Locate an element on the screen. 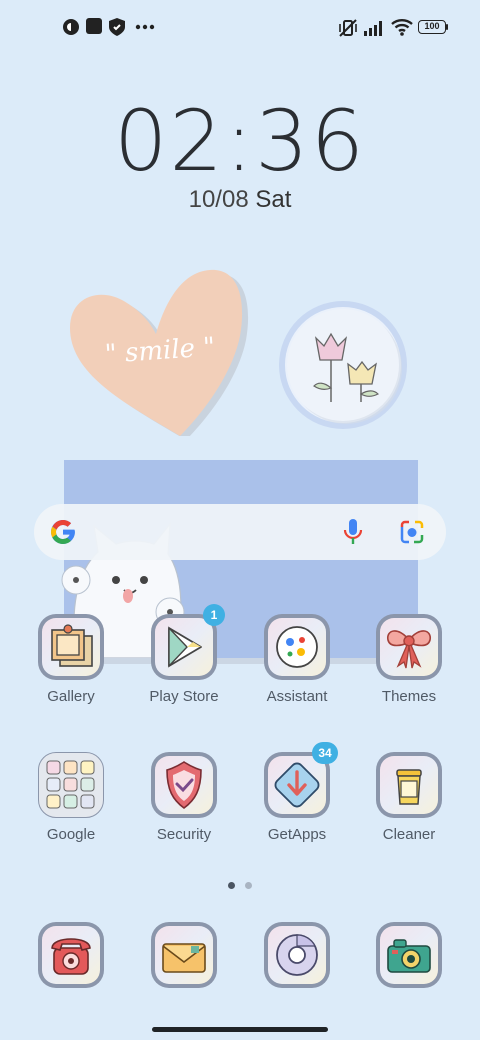  battery-indicator: 100 is located at coordinates (432, 27).